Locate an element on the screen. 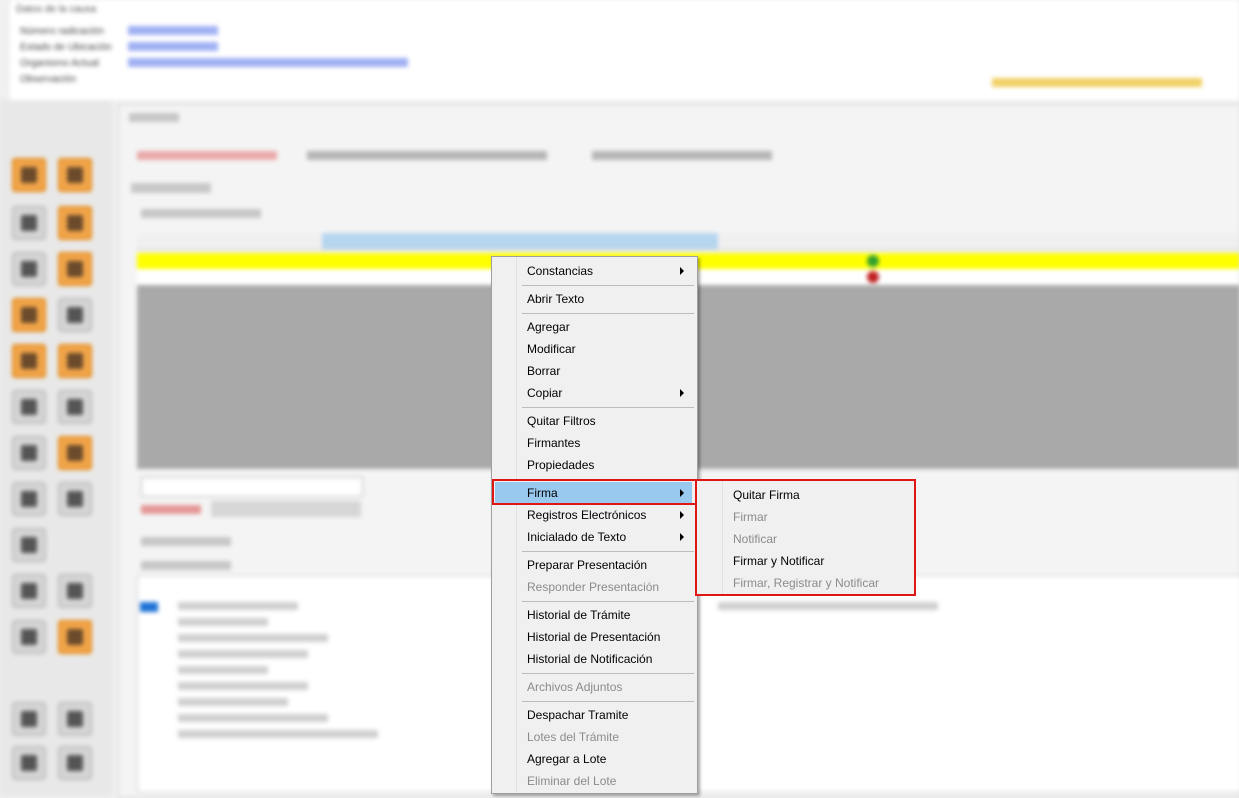  filter-checkbox is located at coordinates (207, 155).